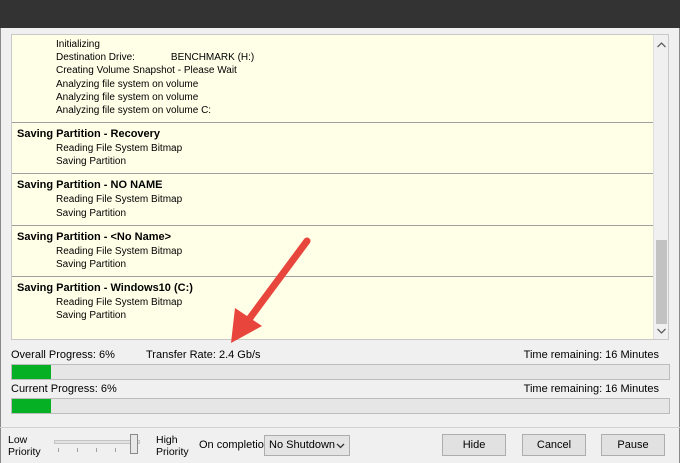 The width and height of the screenshot is (680, 463). I want to click on priority-slider, so click(97, 445).